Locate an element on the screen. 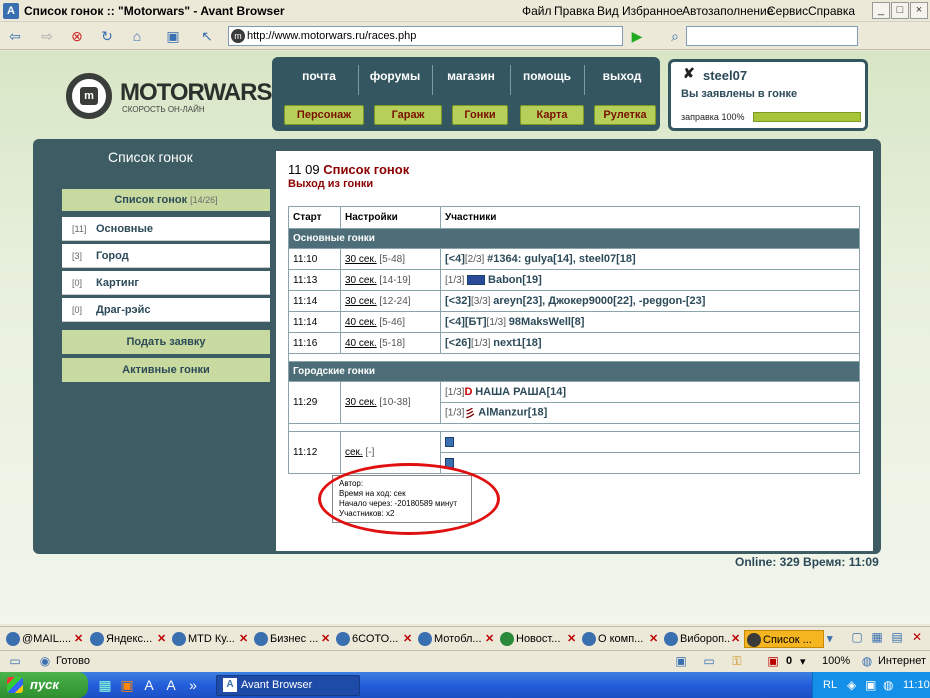 This screenshot has width=930, height=698. back-arrow-icon: ⇦ is located at coordinates (15, 36).